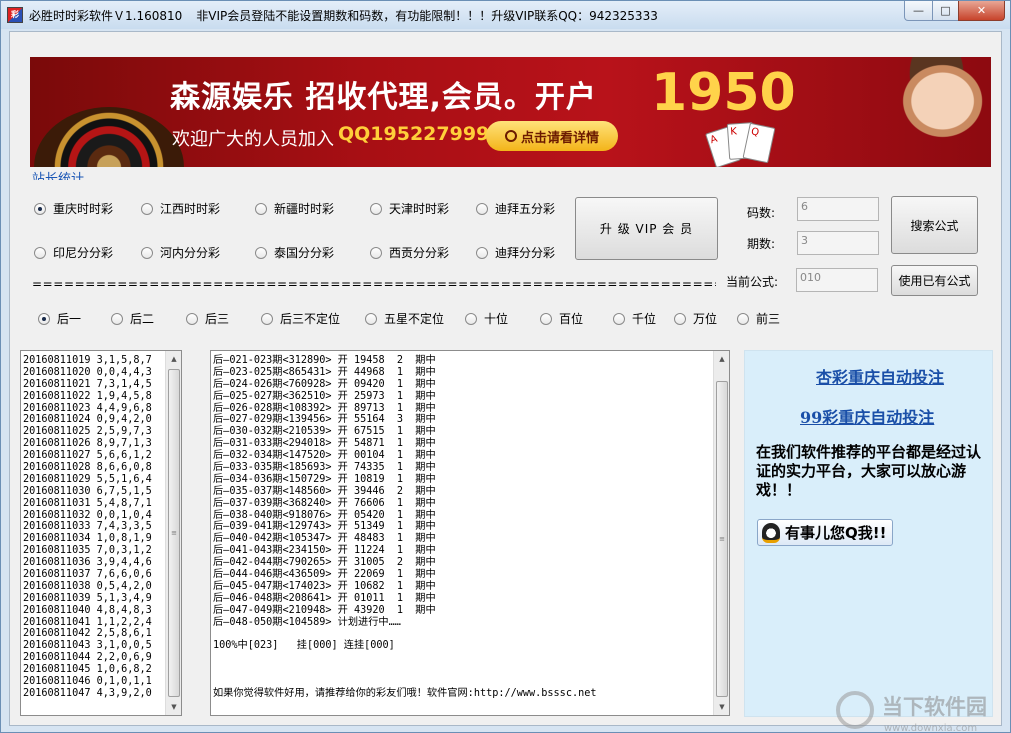 Image resolution: width=1011 pixels, height=733 pixels. What do you see at coordinates (880, 376) in the screenshot?
I see `xingcai-auto-bet-link: 杏彩重庆自动投注` at bounding box center [880, 376].